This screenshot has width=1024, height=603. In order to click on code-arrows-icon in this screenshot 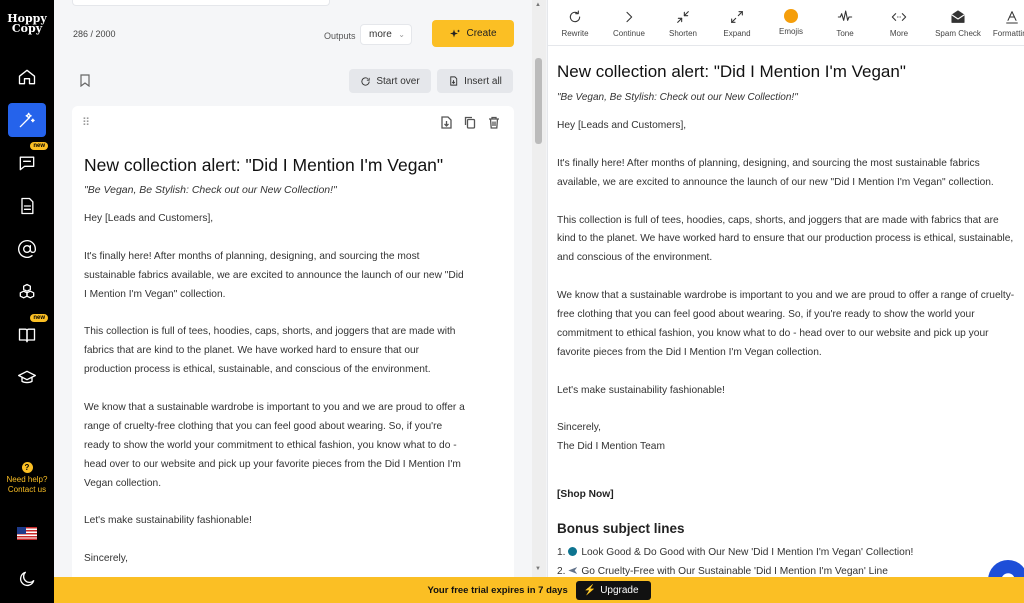, I will do `click(899, 17)`.